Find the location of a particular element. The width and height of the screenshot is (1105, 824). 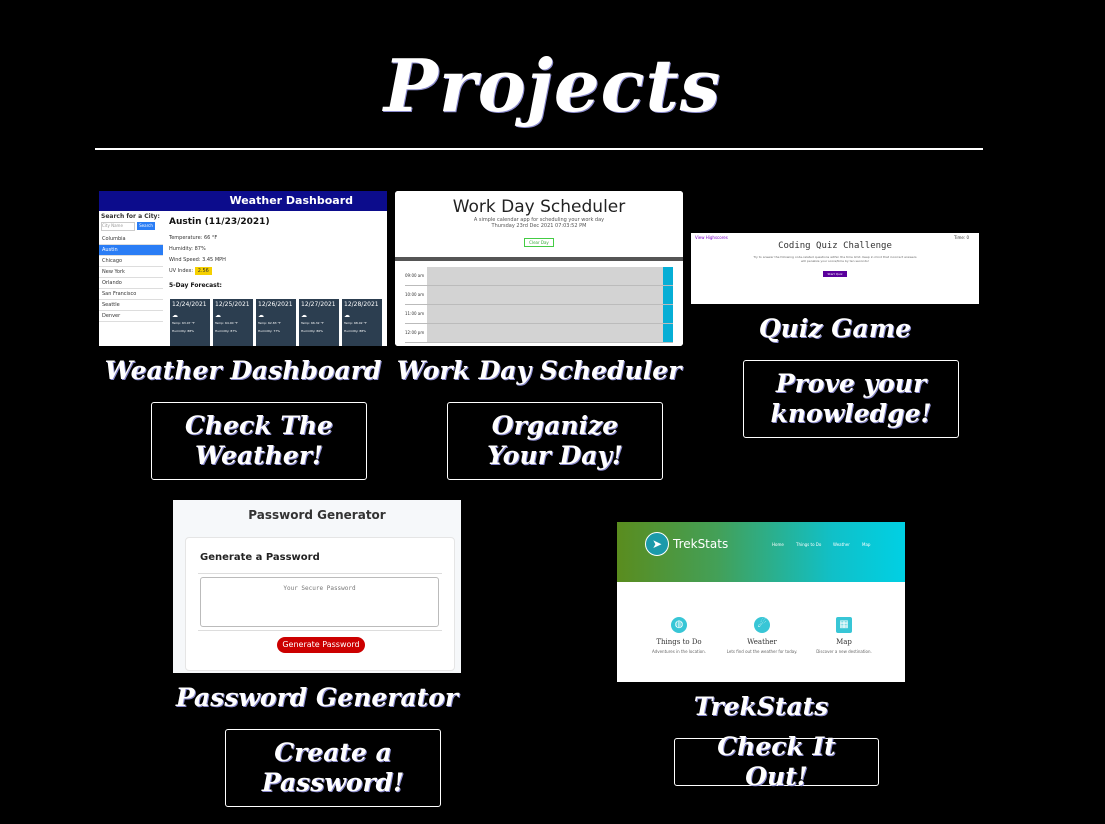

city-item: New York is located at coordinates (131, 272).